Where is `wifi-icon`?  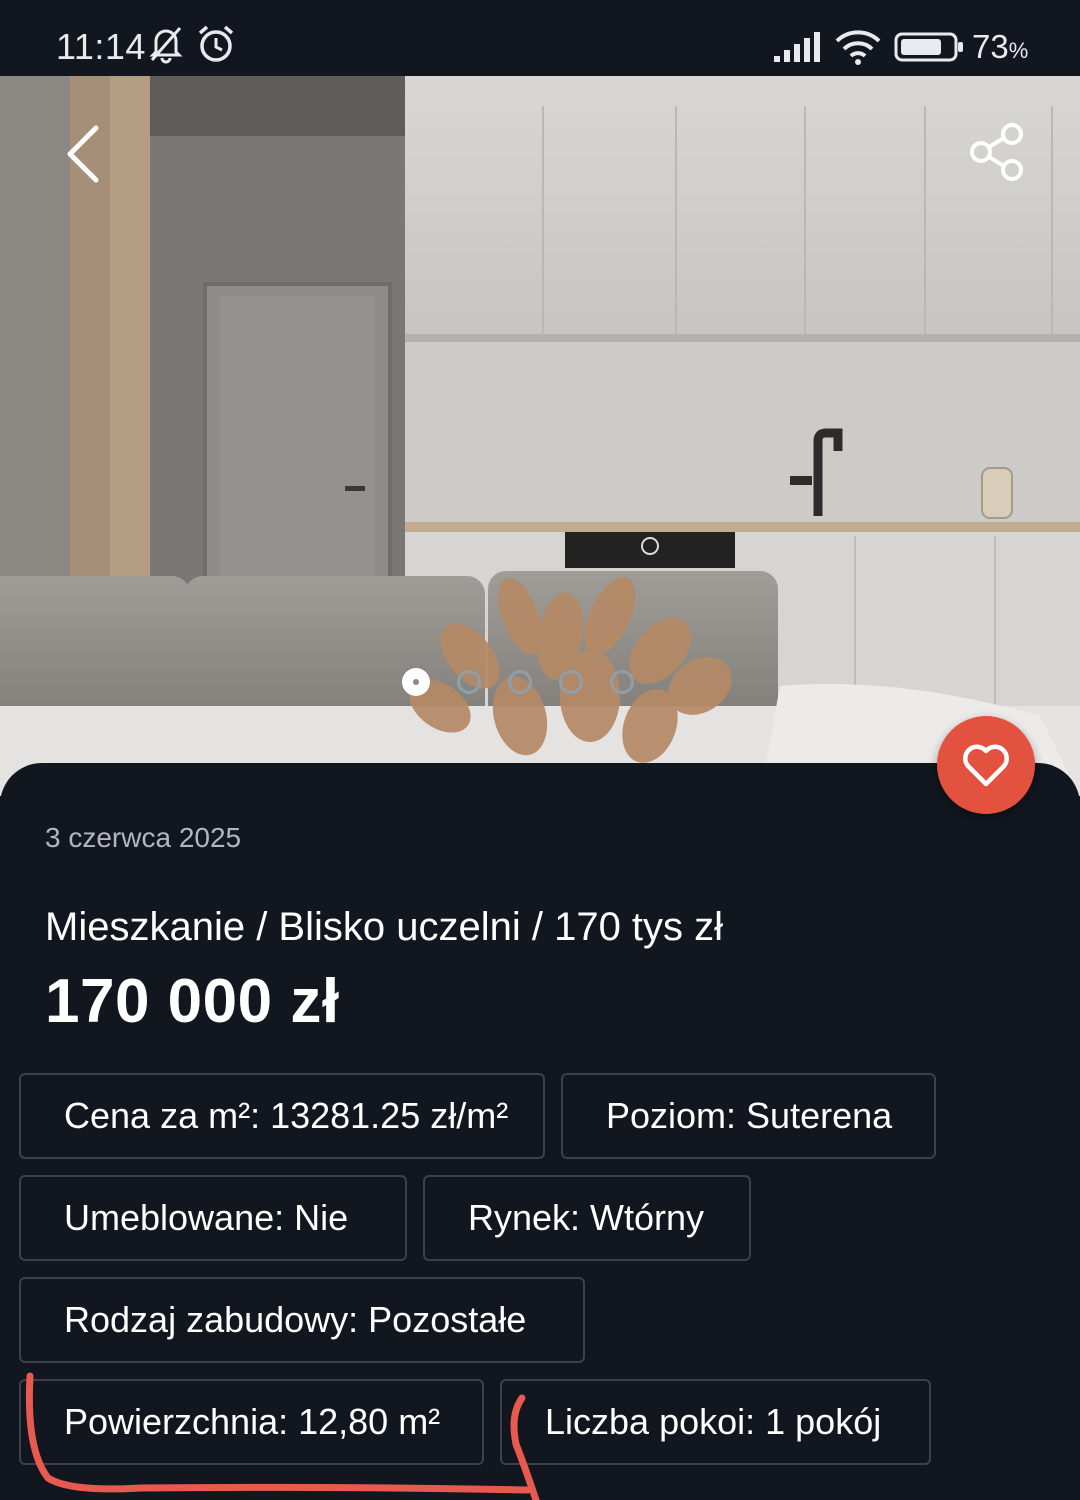 wifi-icon is located at coordinates (858, 49).